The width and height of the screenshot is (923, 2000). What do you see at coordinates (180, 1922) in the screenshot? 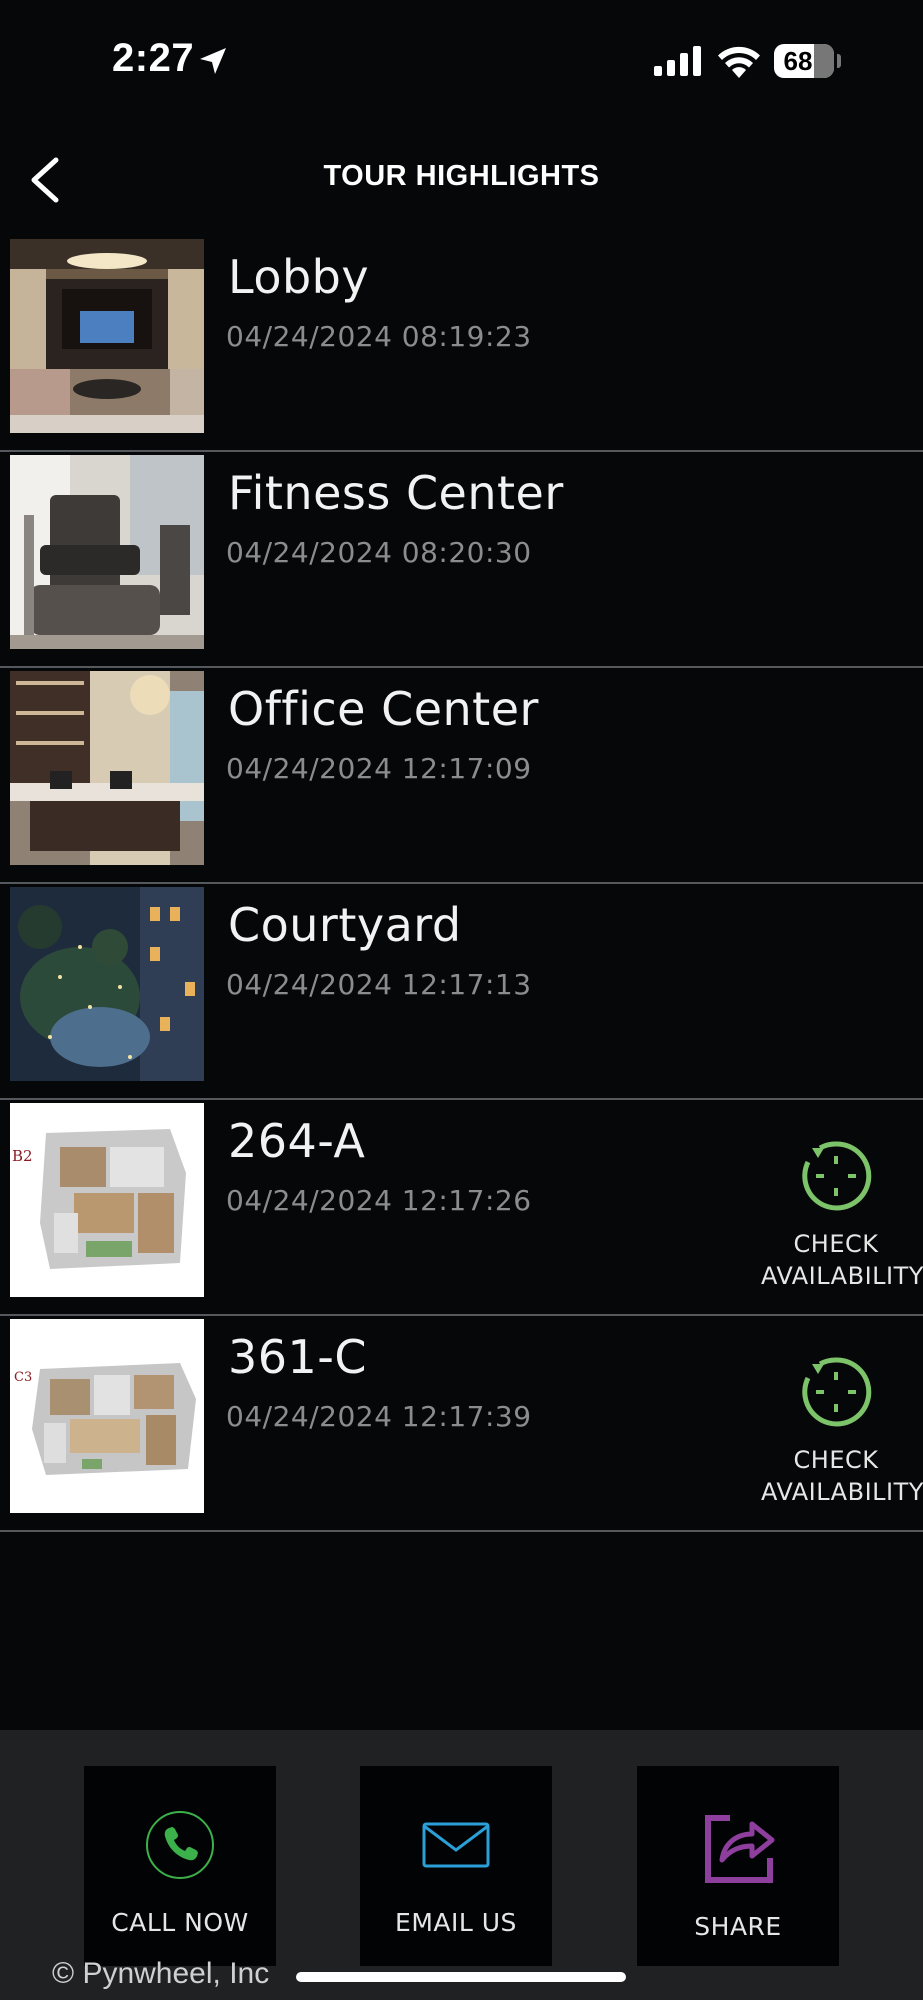
I see `call-now-label: CALL NOW` at bounding box center [180, 1922].